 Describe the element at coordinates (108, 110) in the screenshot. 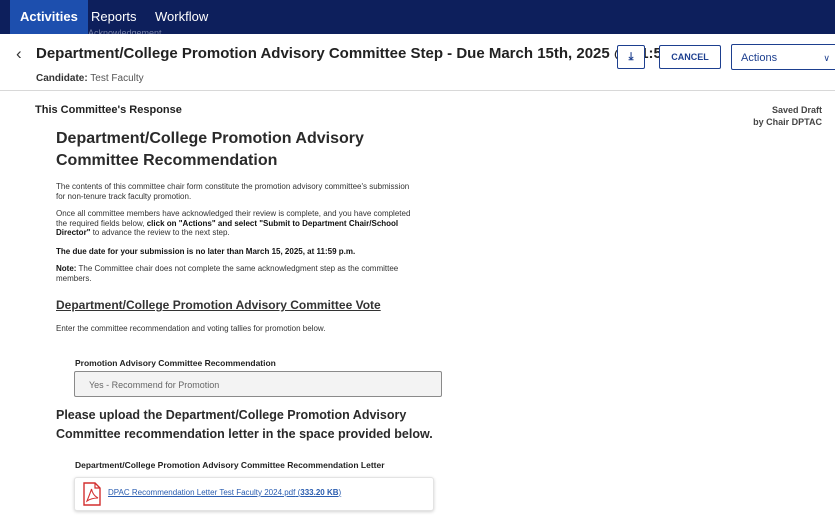

I see `response-heading: This Committee's Response` at that location.